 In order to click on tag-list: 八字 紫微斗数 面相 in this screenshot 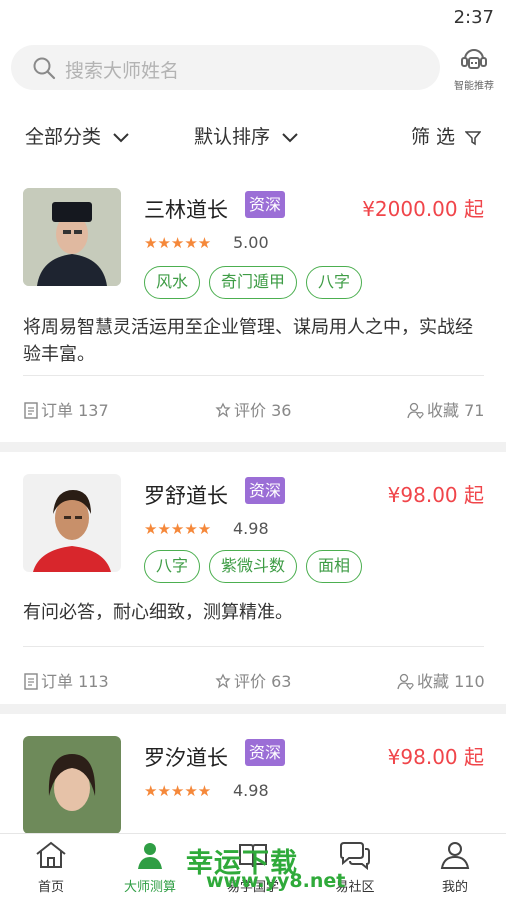, I will do `click(253, 566)`.